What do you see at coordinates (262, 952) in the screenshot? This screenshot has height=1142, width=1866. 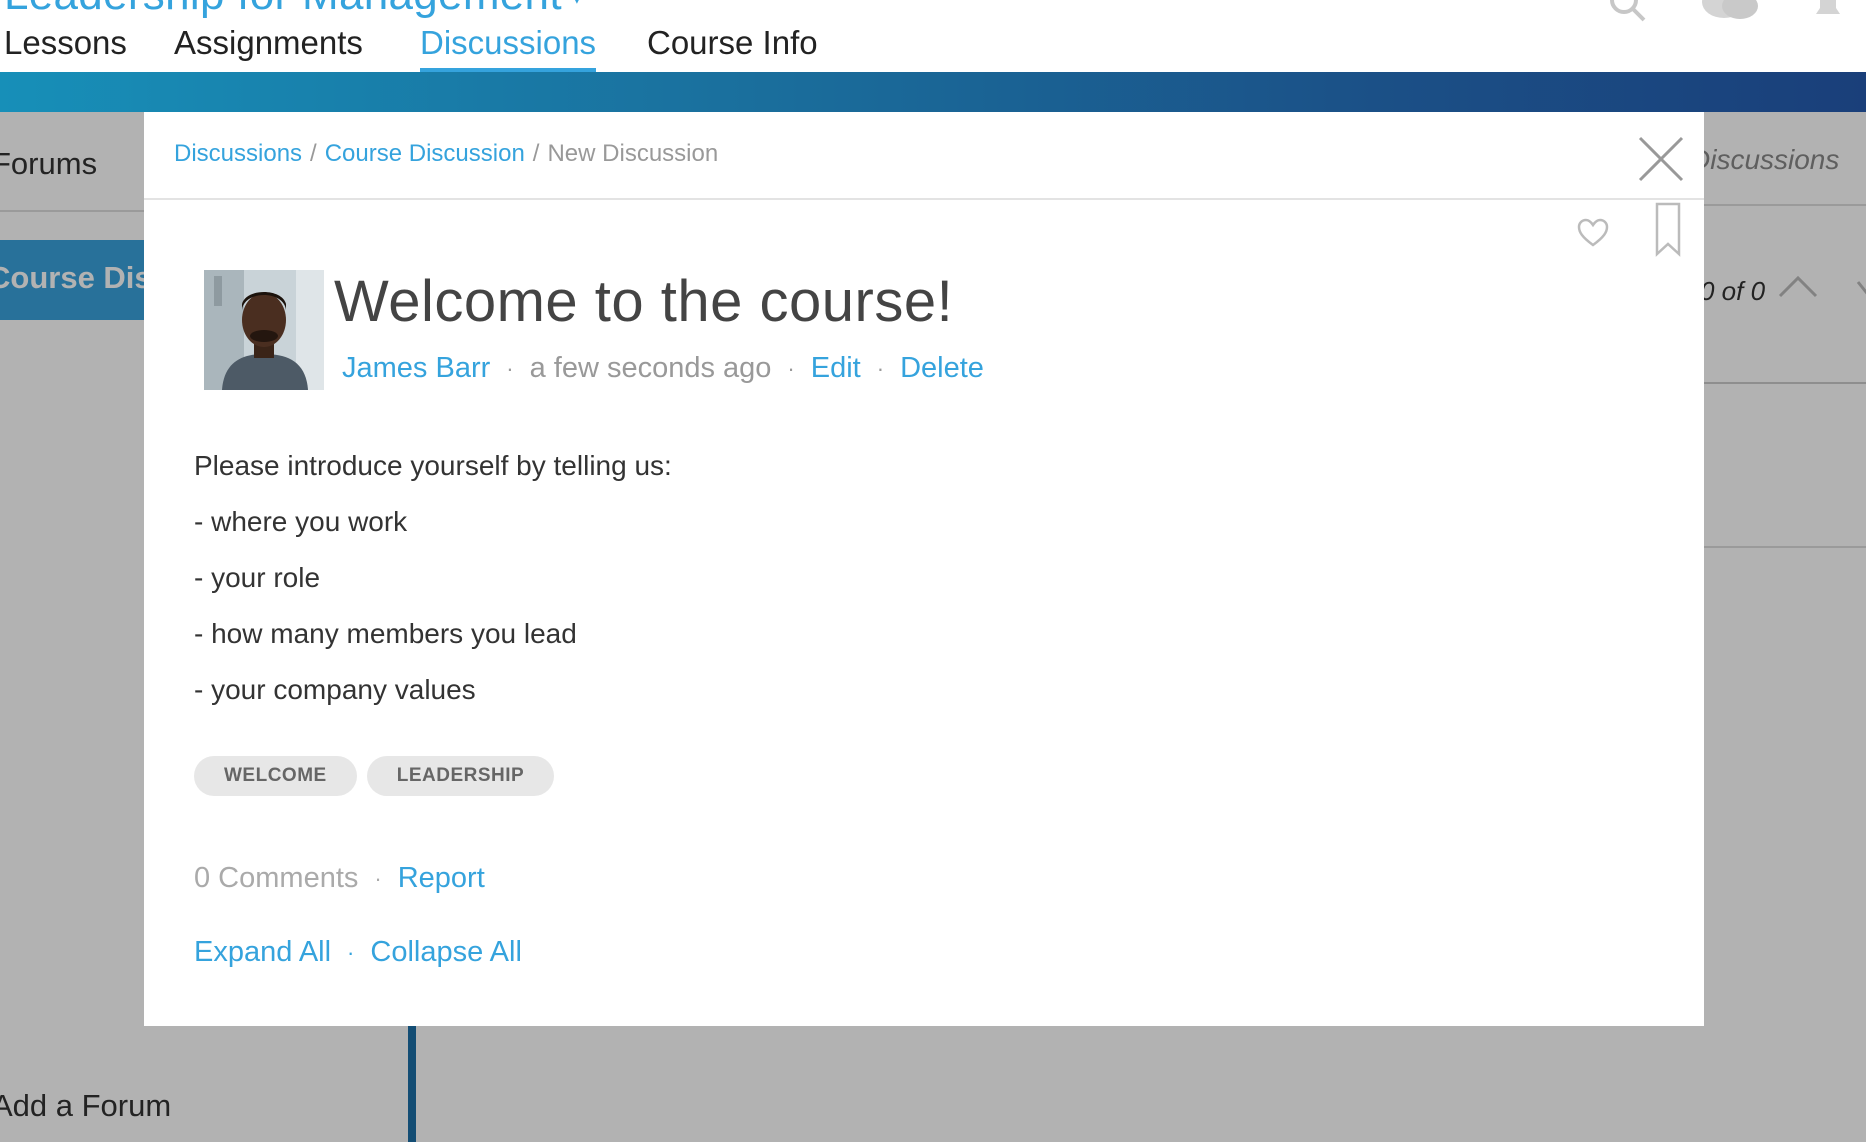 I see `expand-all-button: Expand All` at bounding box center [262, 952].